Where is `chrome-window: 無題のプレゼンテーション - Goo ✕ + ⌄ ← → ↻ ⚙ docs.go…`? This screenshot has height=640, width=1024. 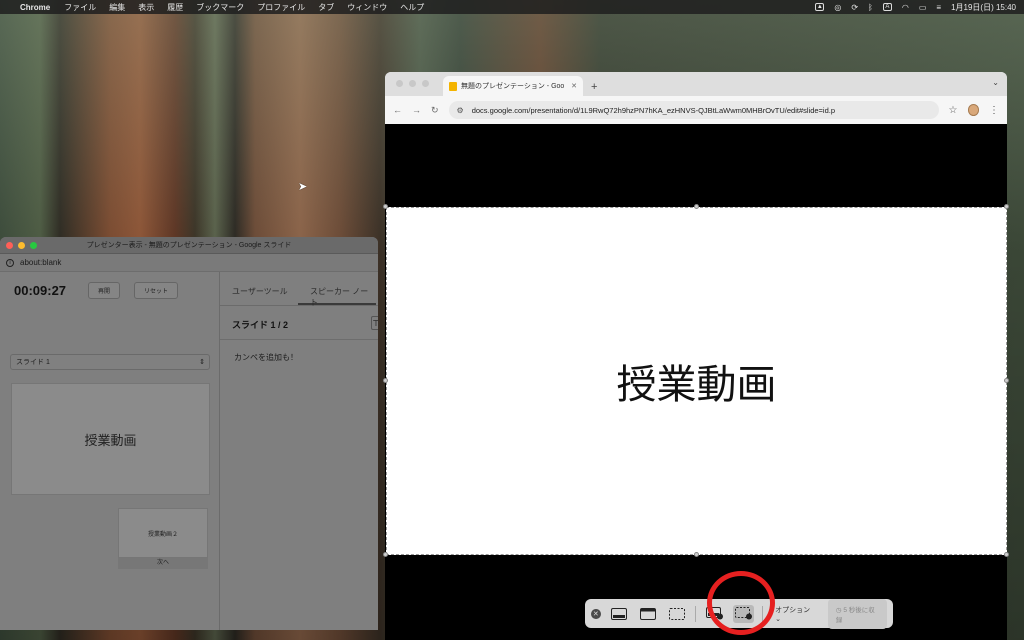
chrome-window: 無題のプレゼンテーション - Goo ✕ + ⌄ ← → ↻ ⚙ docs.go… is located at coordinates (696, 98).